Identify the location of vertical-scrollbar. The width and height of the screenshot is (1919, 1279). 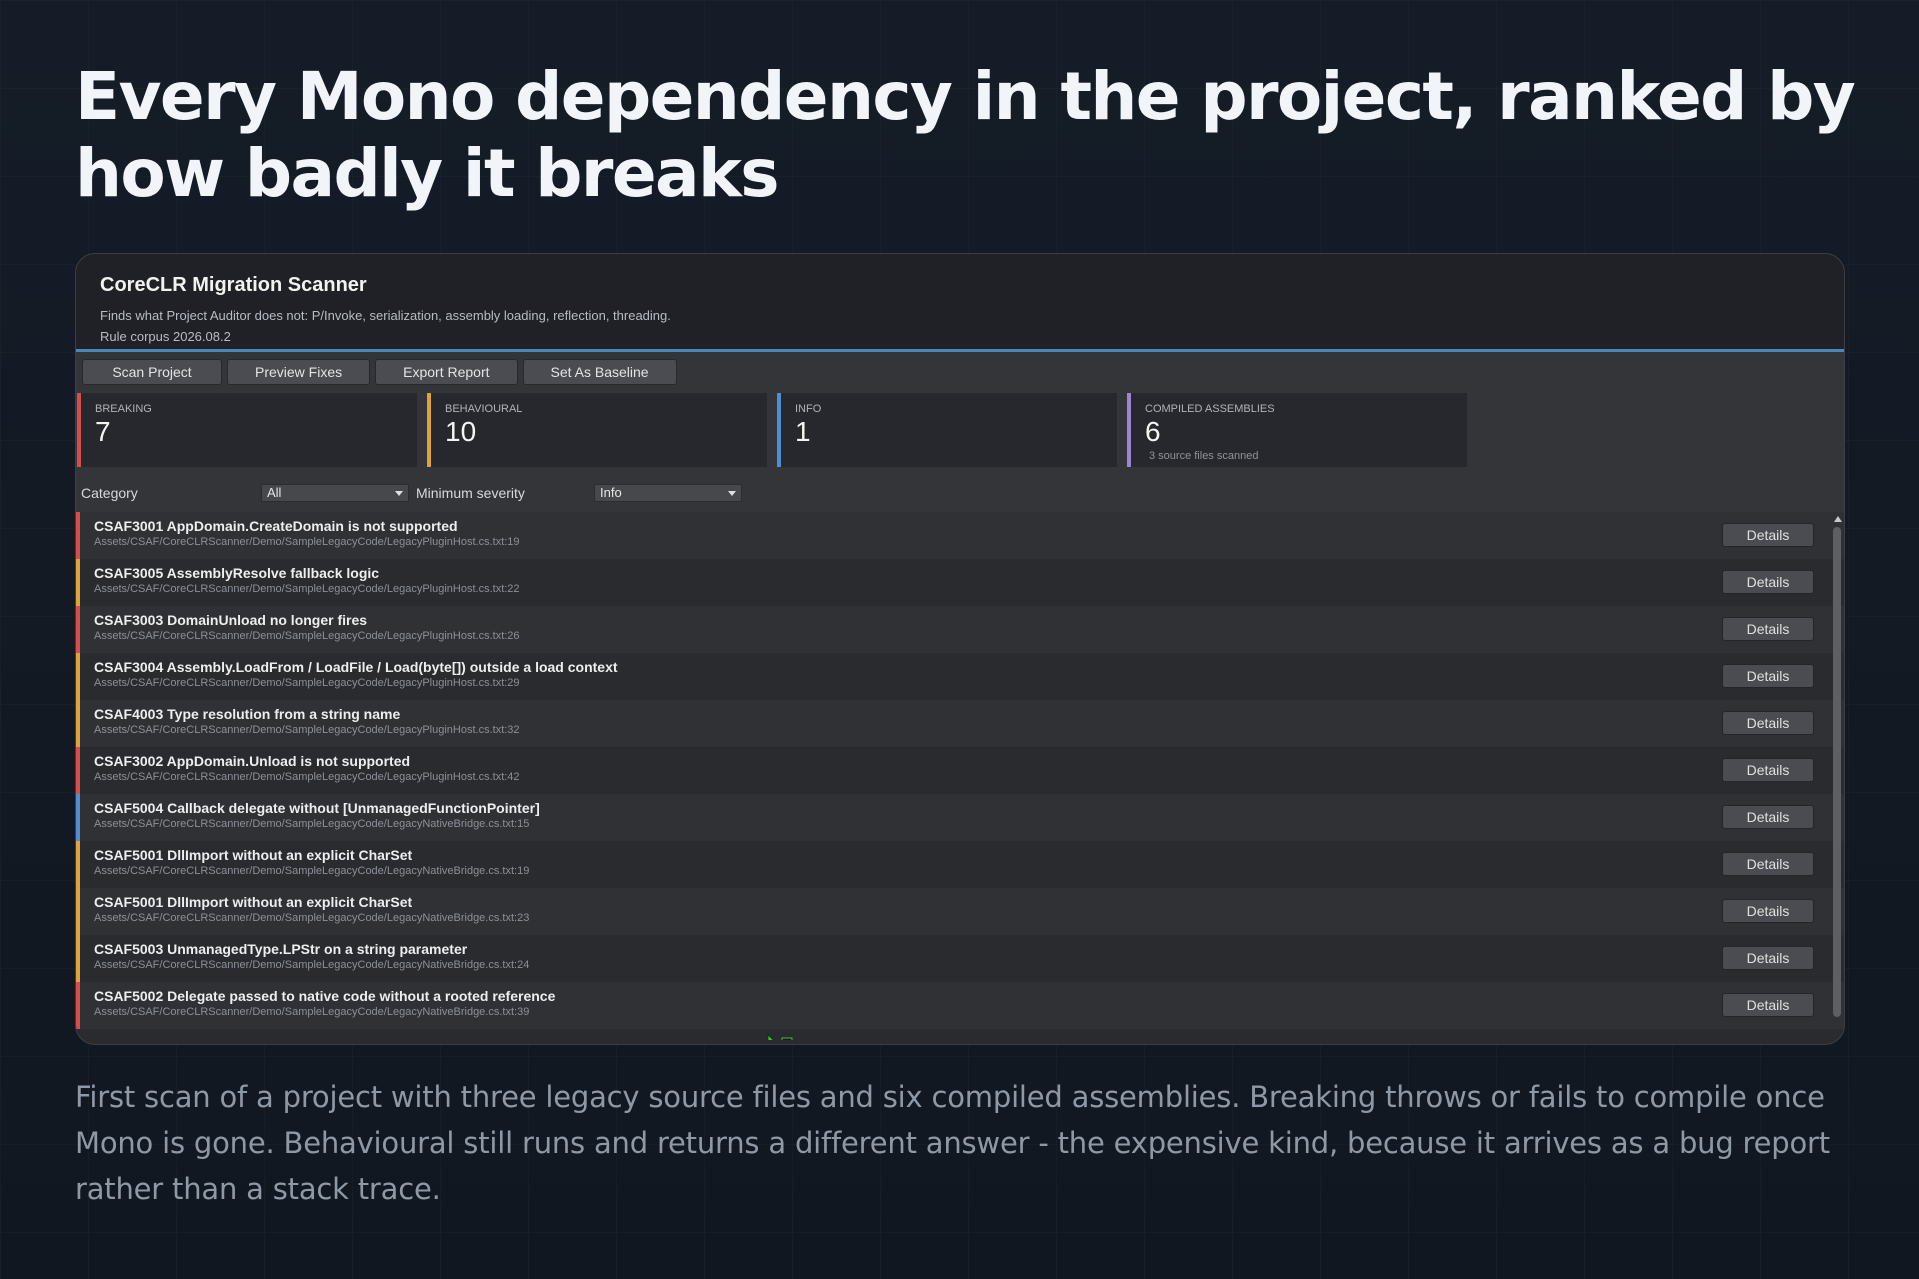
(1837, 771).